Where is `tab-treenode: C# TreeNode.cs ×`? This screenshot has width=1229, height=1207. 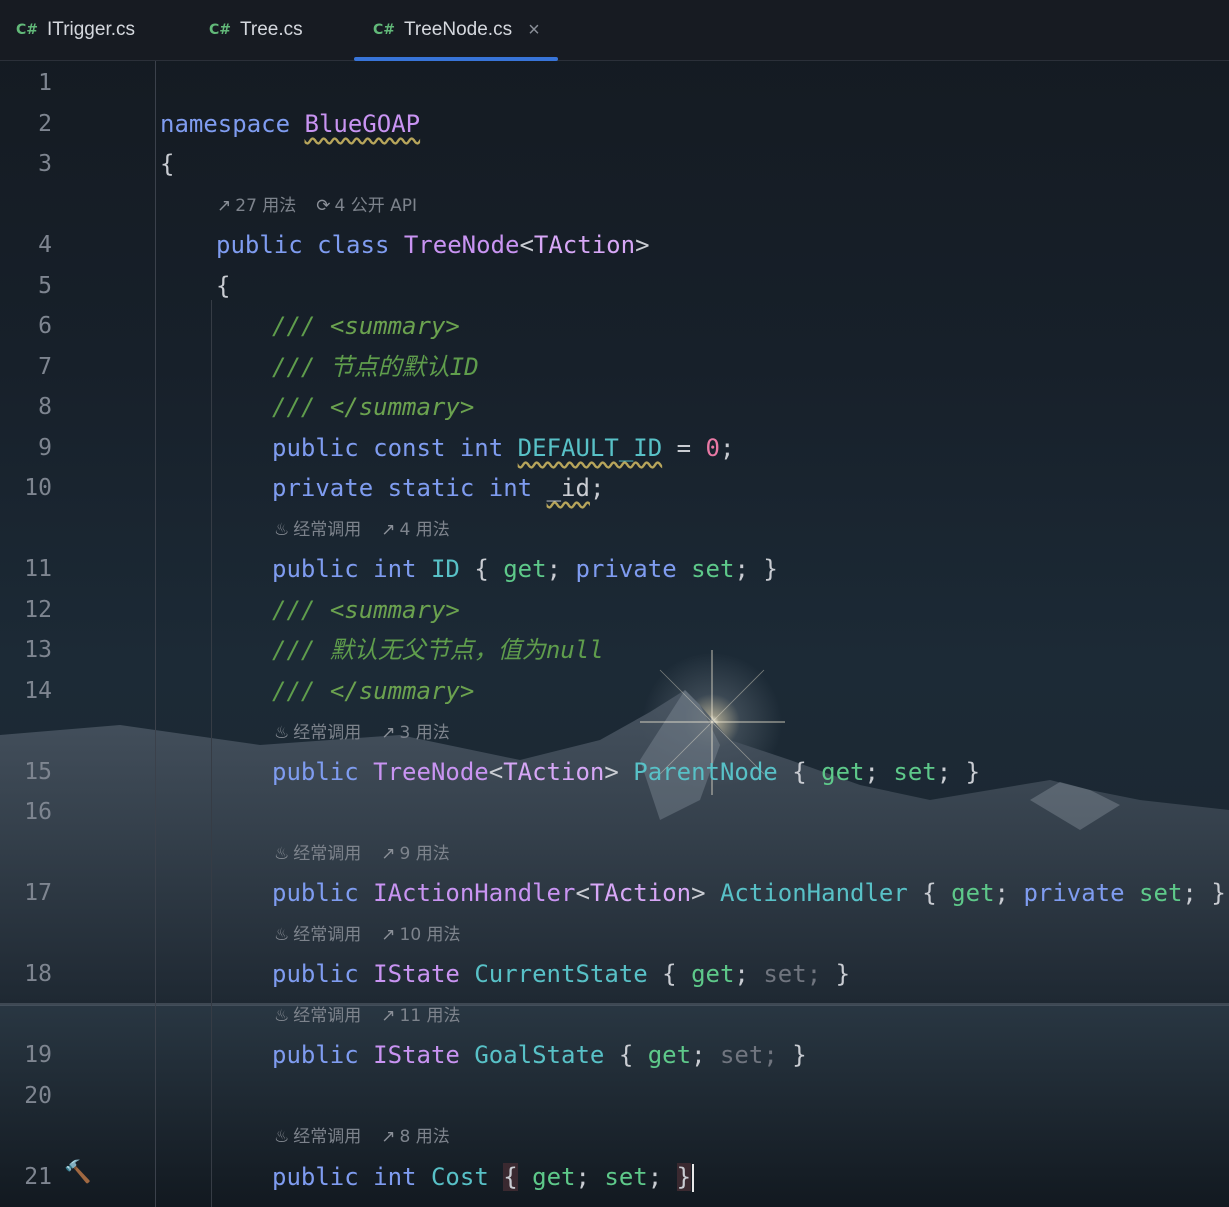 tab-treenode: C# TreeNode.cs × is located at coordinates (456, 30).